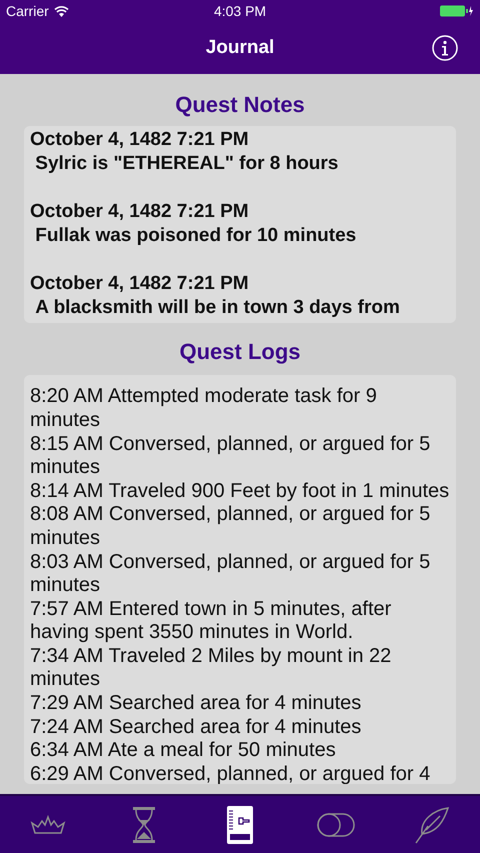 The width and height of the screenshot is (480, 853). What do you see at coordinates (211, 621) in the screenshot?
I see `log-entry: 7:57 AM Entered town in 5 minutes, after having spent 3550 minutes in World.` at bounding box center [211, 621].